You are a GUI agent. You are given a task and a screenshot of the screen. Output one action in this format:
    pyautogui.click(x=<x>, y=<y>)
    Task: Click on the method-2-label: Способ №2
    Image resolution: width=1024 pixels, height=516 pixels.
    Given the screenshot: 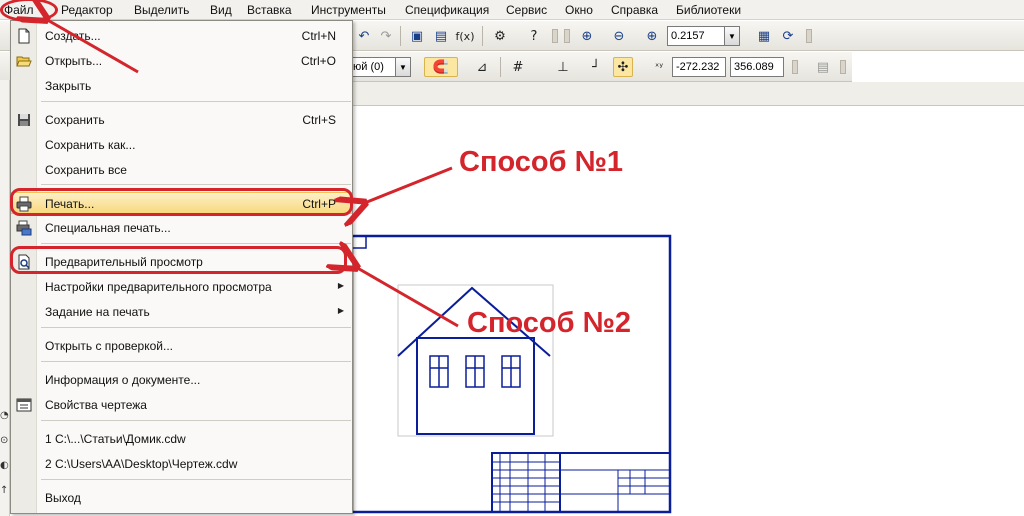 What is the action you would take?
    pyautogui.click(x=549, y=323)
    